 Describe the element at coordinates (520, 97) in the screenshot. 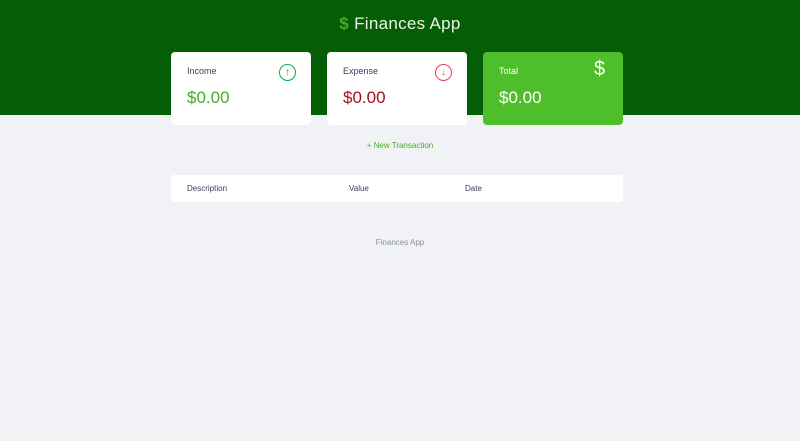

I see `total-value: $0.00` at that location.